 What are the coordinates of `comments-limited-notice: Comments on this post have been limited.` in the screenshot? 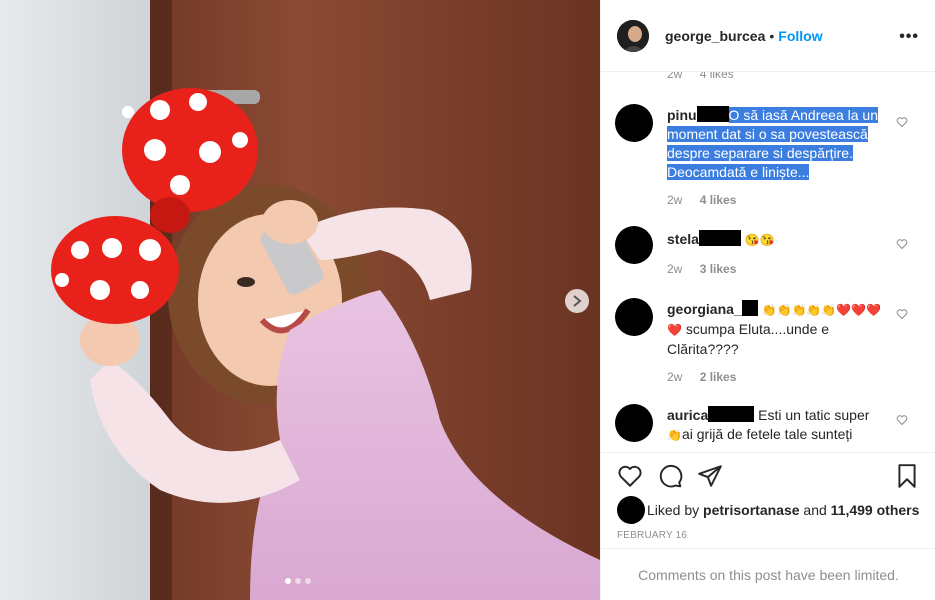 It's located at (768, 574).